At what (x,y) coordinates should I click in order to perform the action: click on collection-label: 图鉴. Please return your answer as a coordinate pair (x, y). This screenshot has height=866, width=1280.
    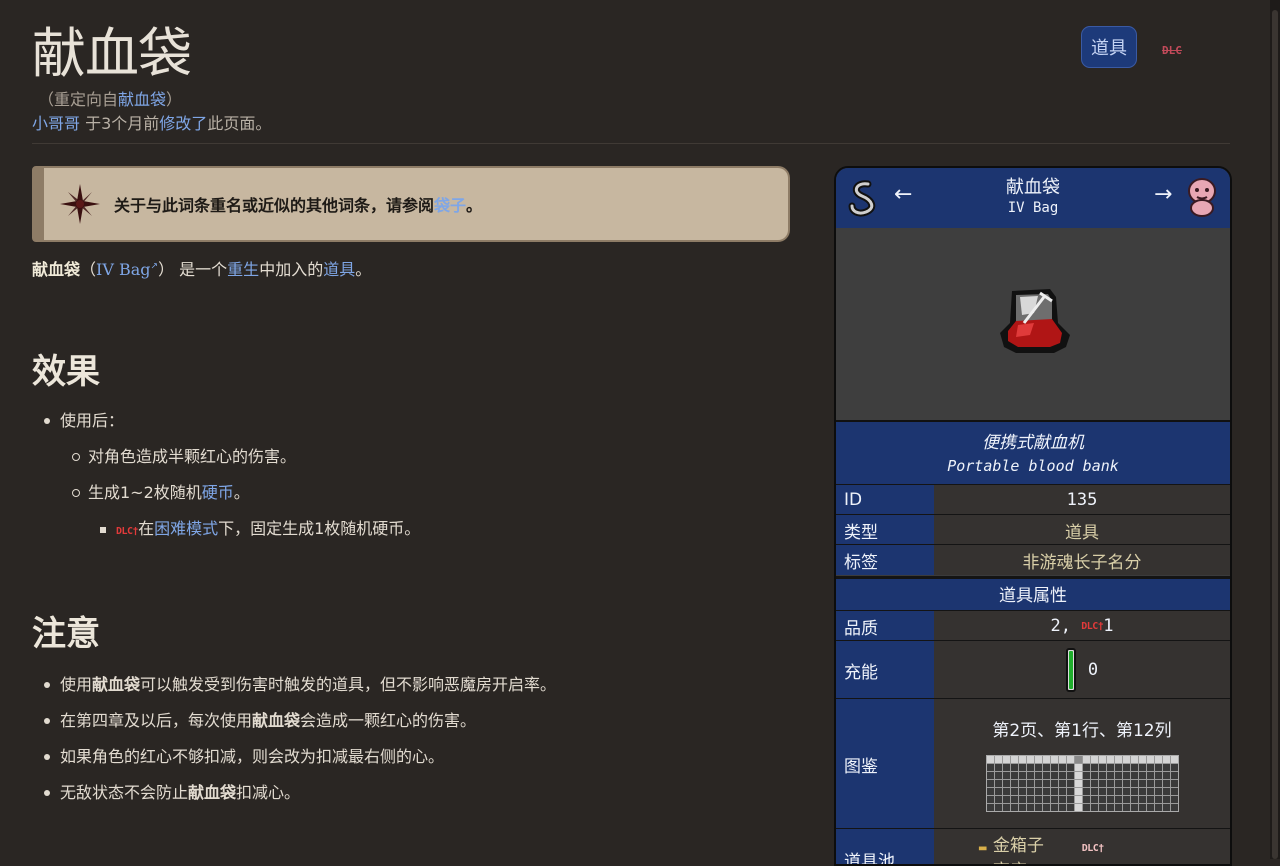
    Looking at the image, I should click on (885, 764).